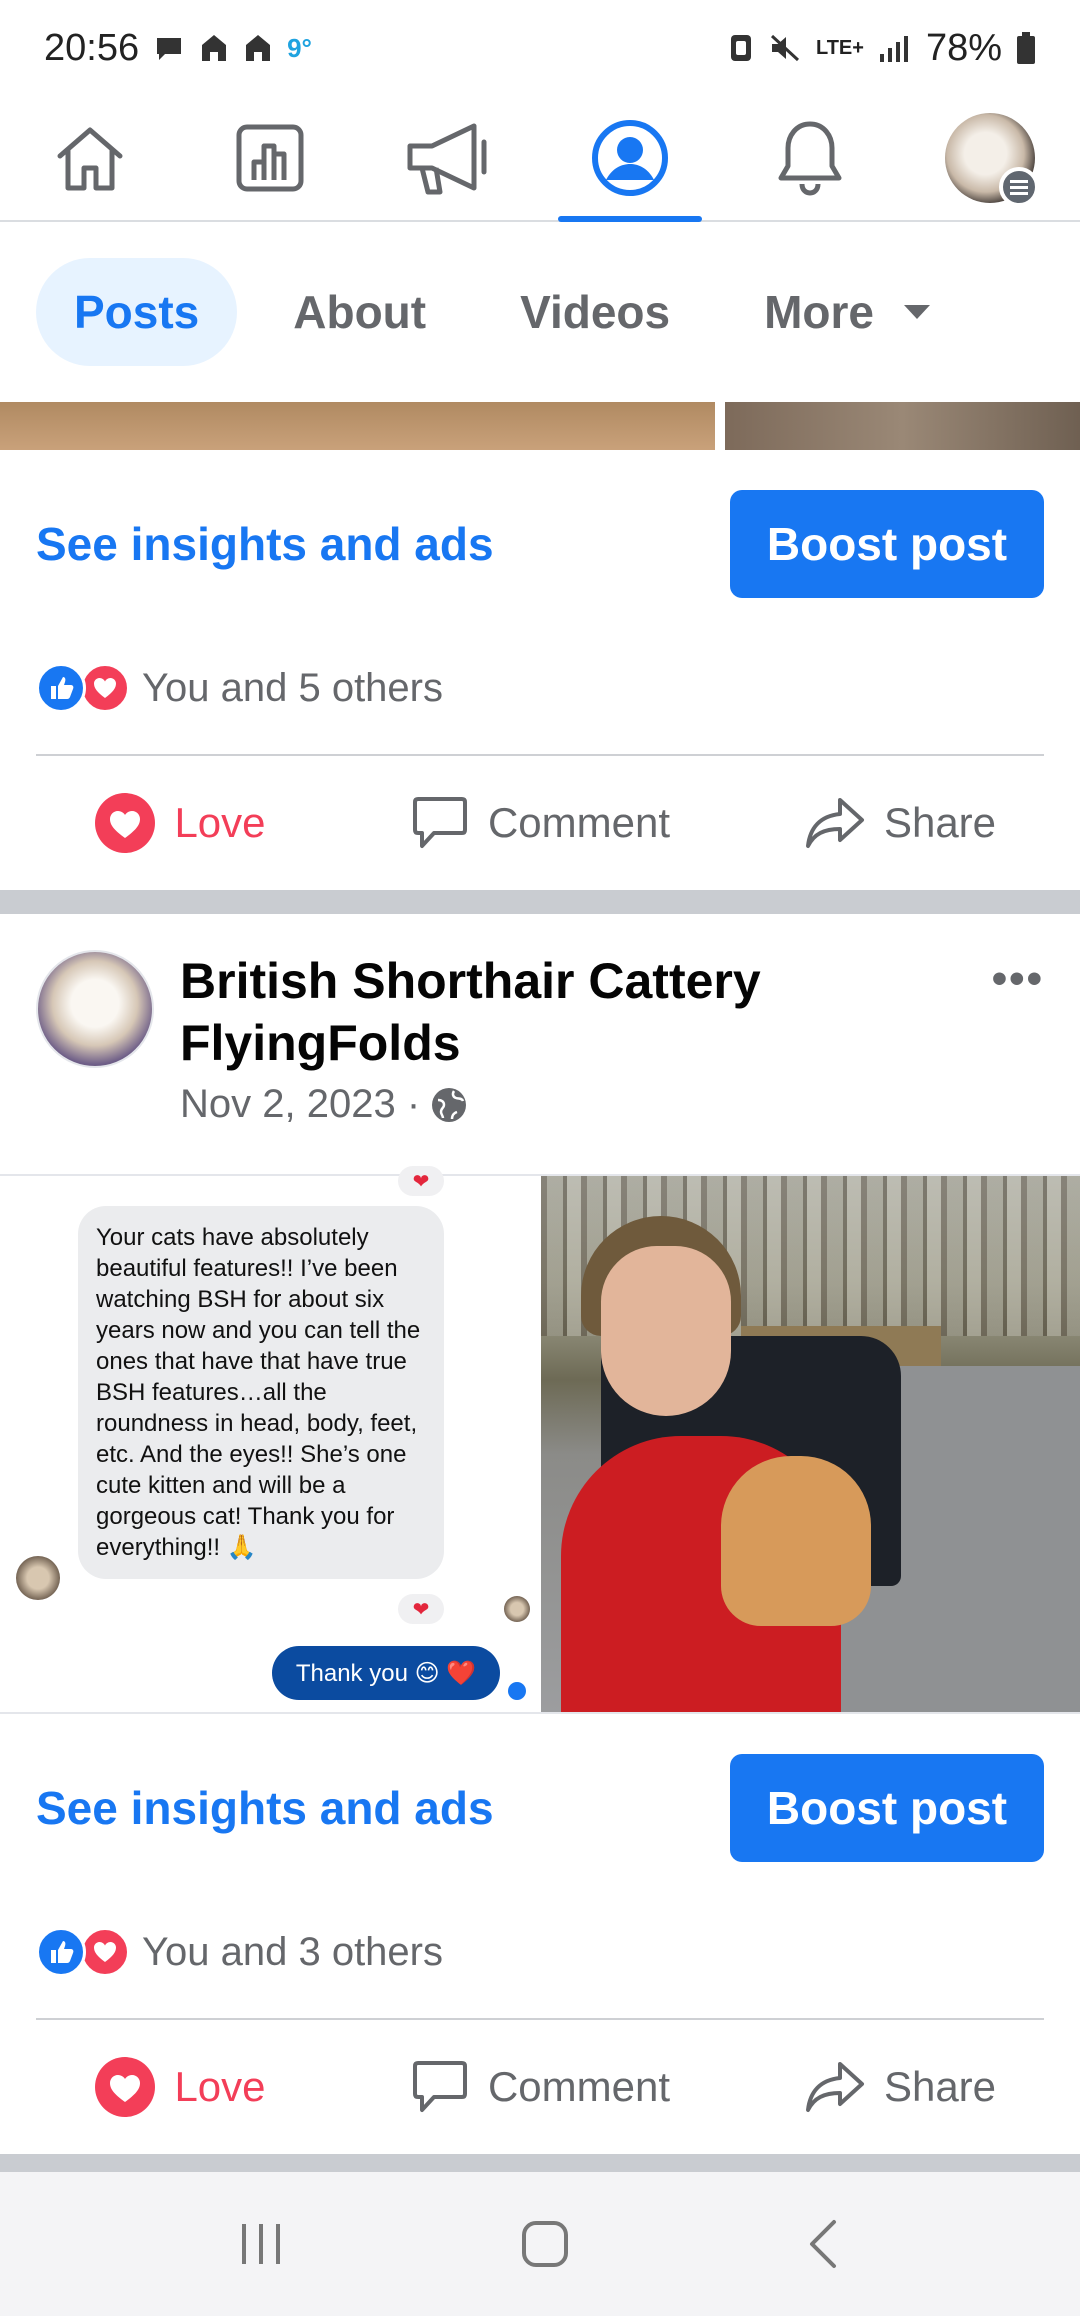 The width and height of the screenshot is (1080, 2316). I want to click on page-avatar, so click(95, 1009).